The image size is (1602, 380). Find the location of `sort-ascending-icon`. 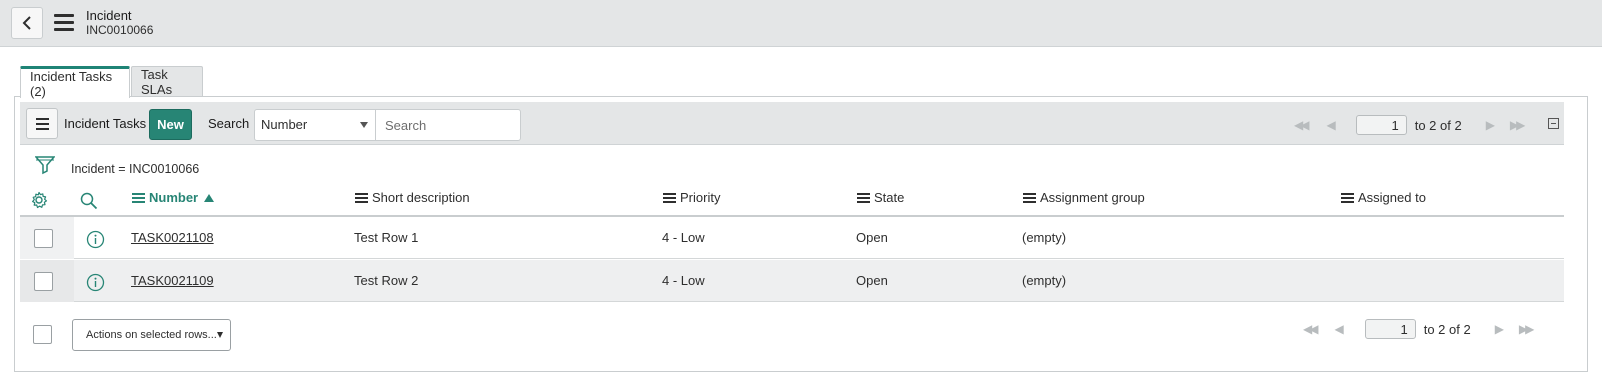

sort-ascending-icon is located at coordinates (209, 197).